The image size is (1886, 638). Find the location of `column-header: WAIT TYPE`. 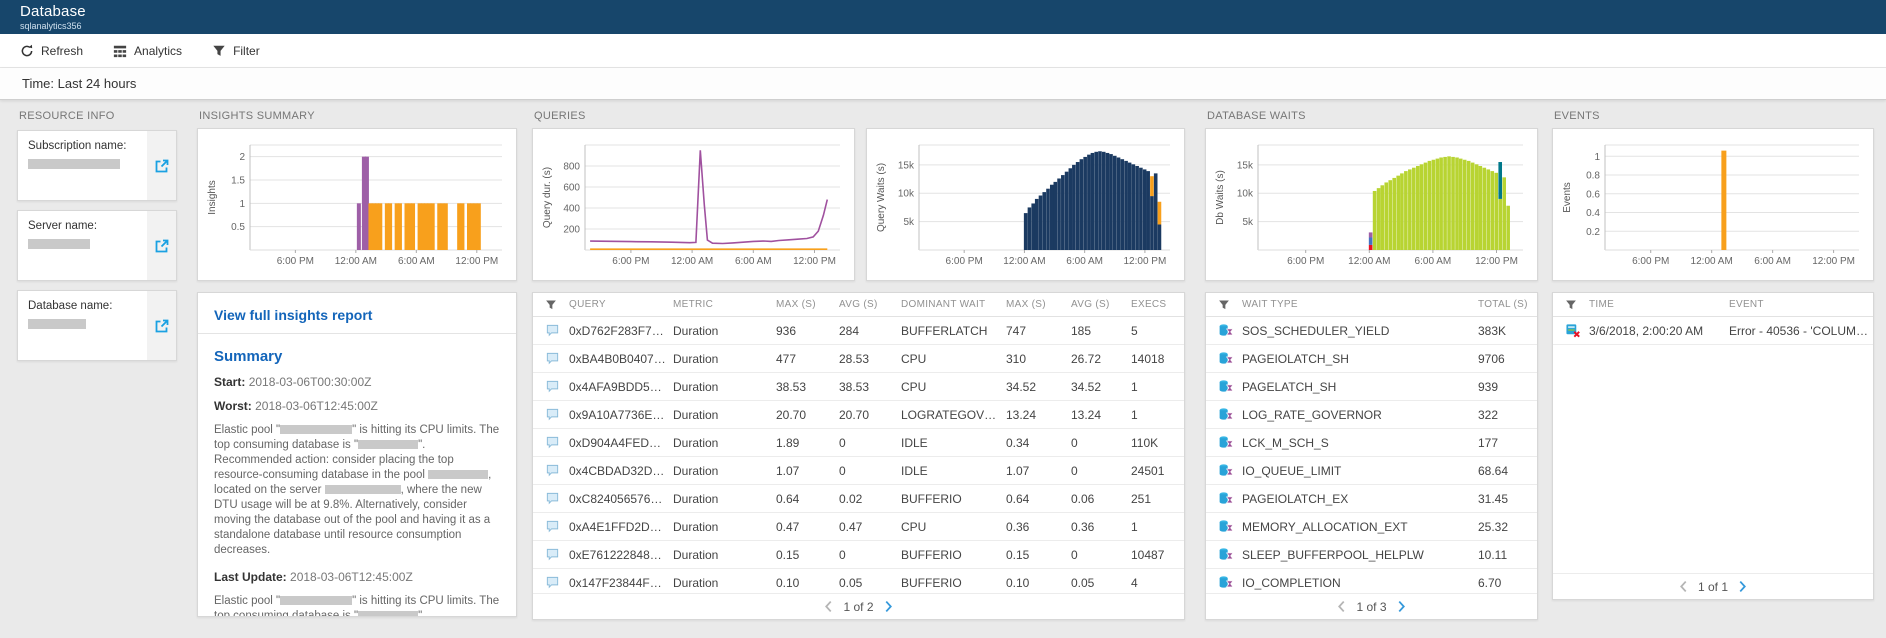

column-header: WAIT TYPE is located at coordinates (1360, 304).